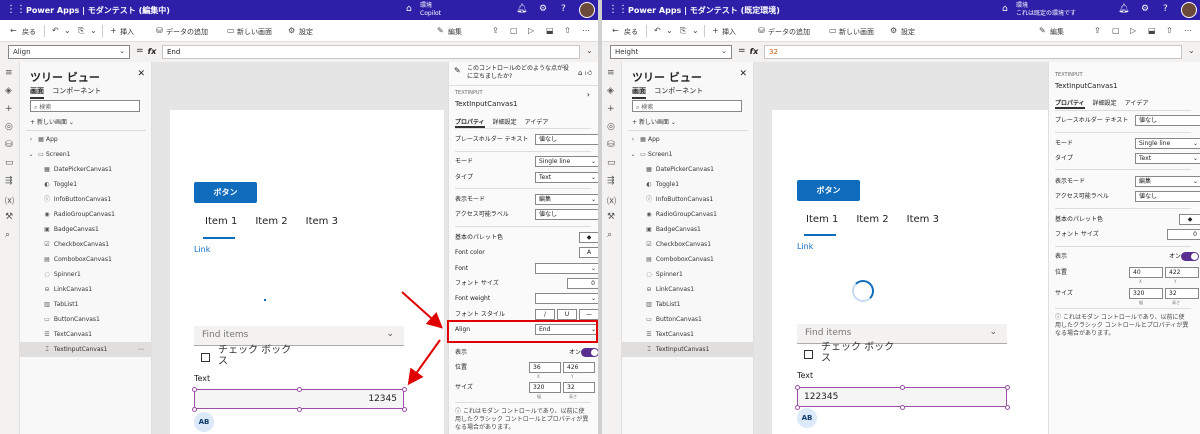 The width and height of the screenshot is (1200, 434). Describe the element at coordinates (715, 30) in the screenshot. I see `plus-icon: +` at that location.